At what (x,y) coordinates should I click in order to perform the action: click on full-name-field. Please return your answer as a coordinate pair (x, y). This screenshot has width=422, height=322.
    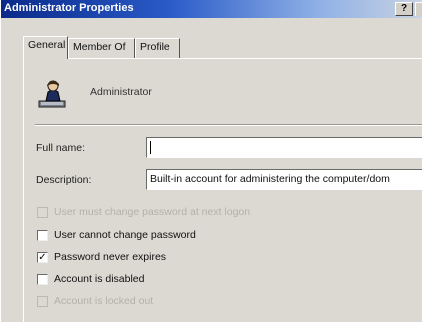
    Looking at the image, I should click on (284, 147).